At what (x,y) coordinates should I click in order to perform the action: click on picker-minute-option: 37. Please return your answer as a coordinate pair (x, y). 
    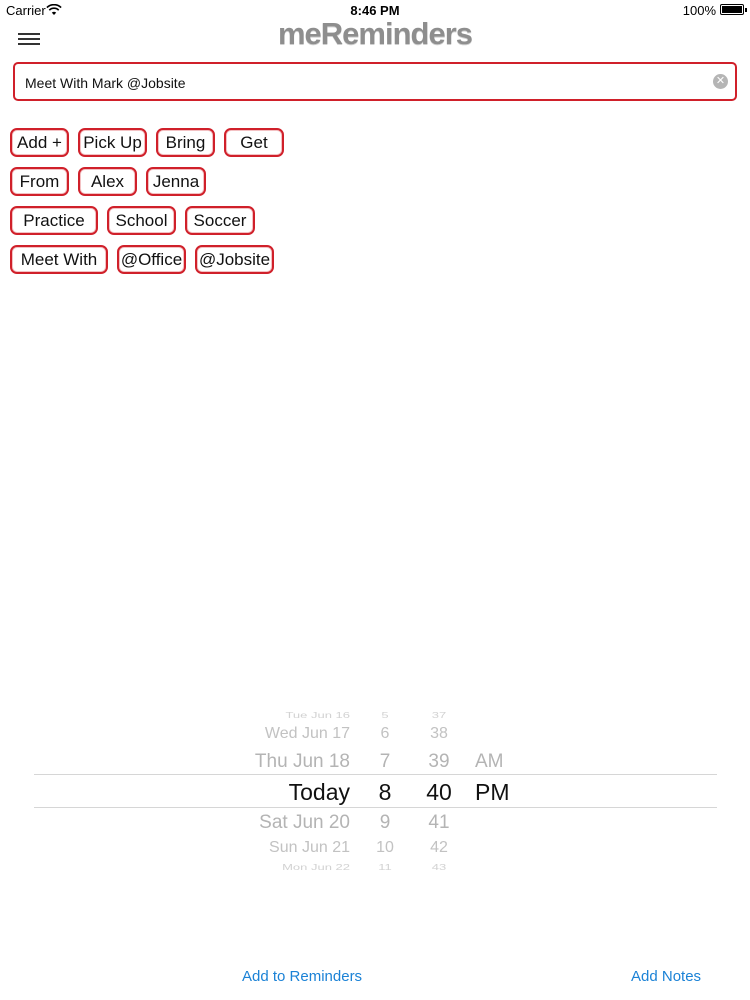
    Looking at the image, I should click on (439, 715).